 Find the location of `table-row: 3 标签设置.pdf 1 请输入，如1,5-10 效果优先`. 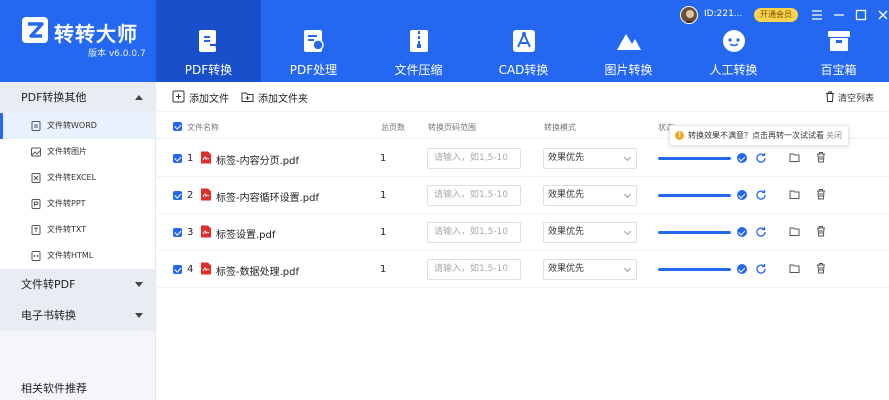

table-row: 3 标签设置.pdf 1 请输入，如1,5-10 效果优先 is located at coordinates (523, 232).